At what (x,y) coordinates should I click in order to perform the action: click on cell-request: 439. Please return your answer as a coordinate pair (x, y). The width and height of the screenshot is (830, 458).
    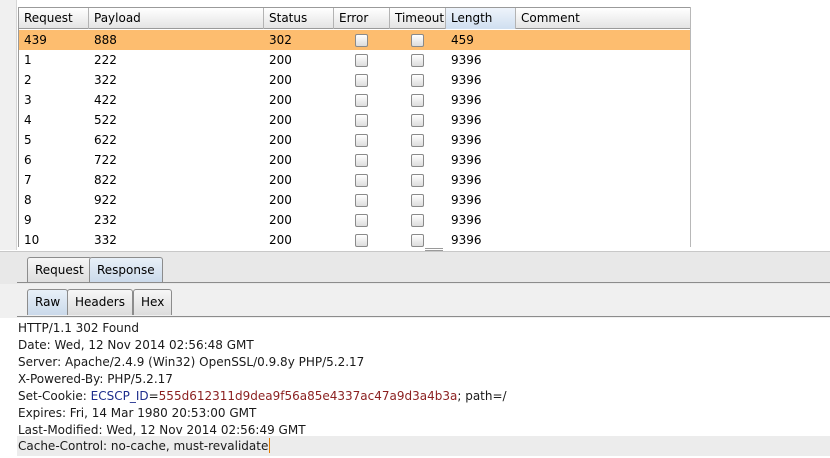
    Looking at the image, I should click on (35, 40).